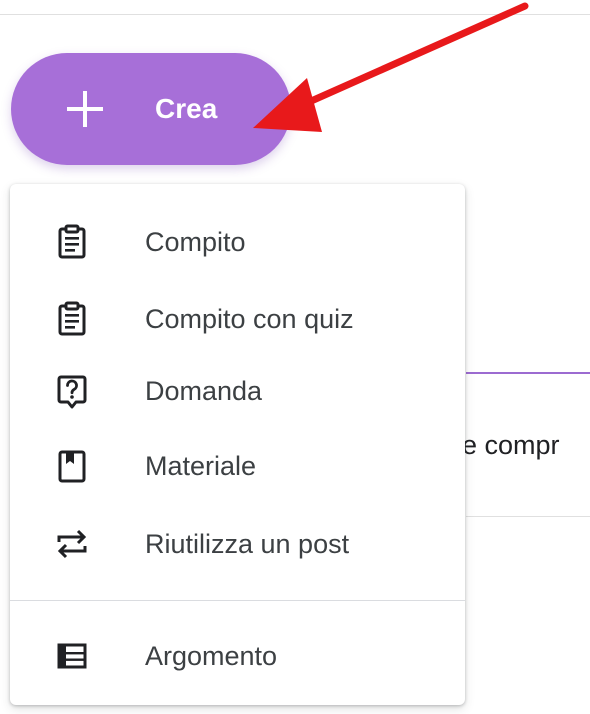 Image resolution: width=590 pixels, height=714 pixels. I want to click on menu-item-argomento: Argomento, so click(237, 656).